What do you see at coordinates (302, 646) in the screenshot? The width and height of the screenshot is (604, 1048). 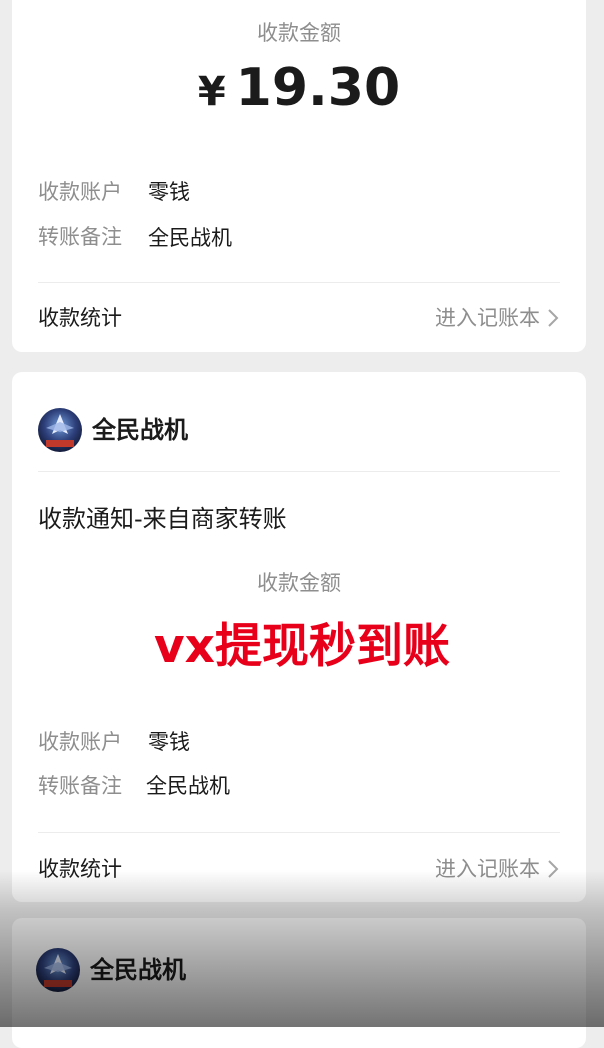 I see `promo-overlay-text: vx提现秒到账` at bounding box center [302, 646].